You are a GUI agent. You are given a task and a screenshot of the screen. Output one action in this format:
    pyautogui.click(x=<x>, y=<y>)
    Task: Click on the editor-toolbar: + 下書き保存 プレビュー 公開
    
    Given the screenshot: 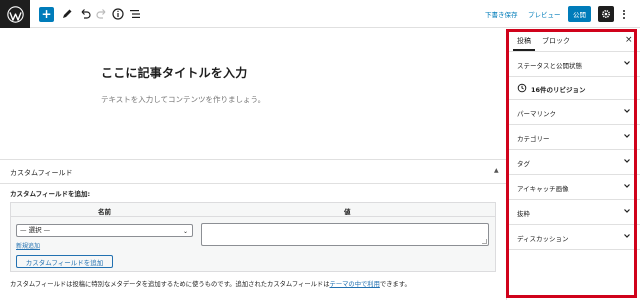 What is the action you would take?
    pyautogui.click(x=320, y=14)
    